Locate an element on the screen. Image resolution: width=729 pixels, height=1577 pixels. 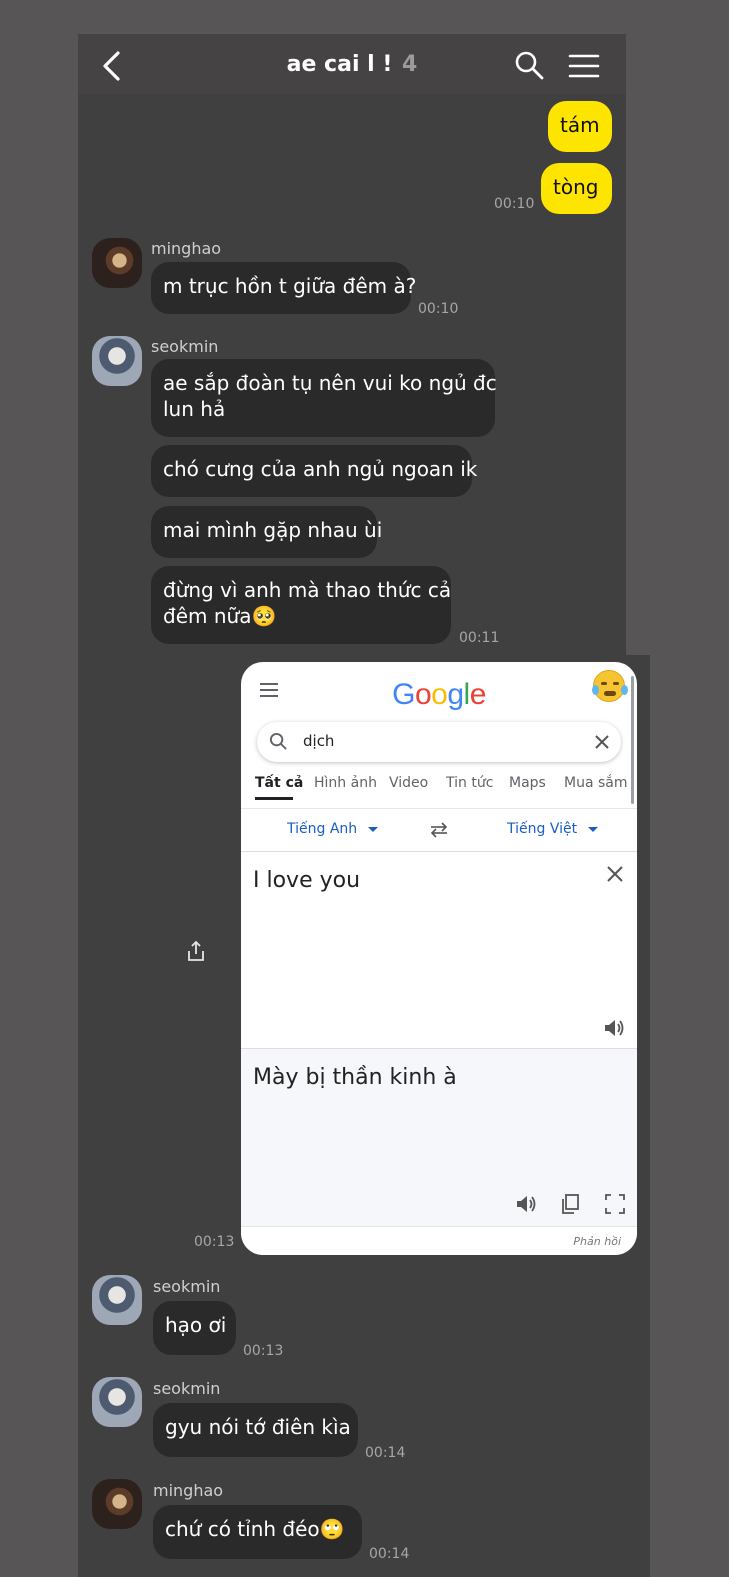
message-bubble: mai mình gặp nhau ùi is located at coordinates (266, 532).